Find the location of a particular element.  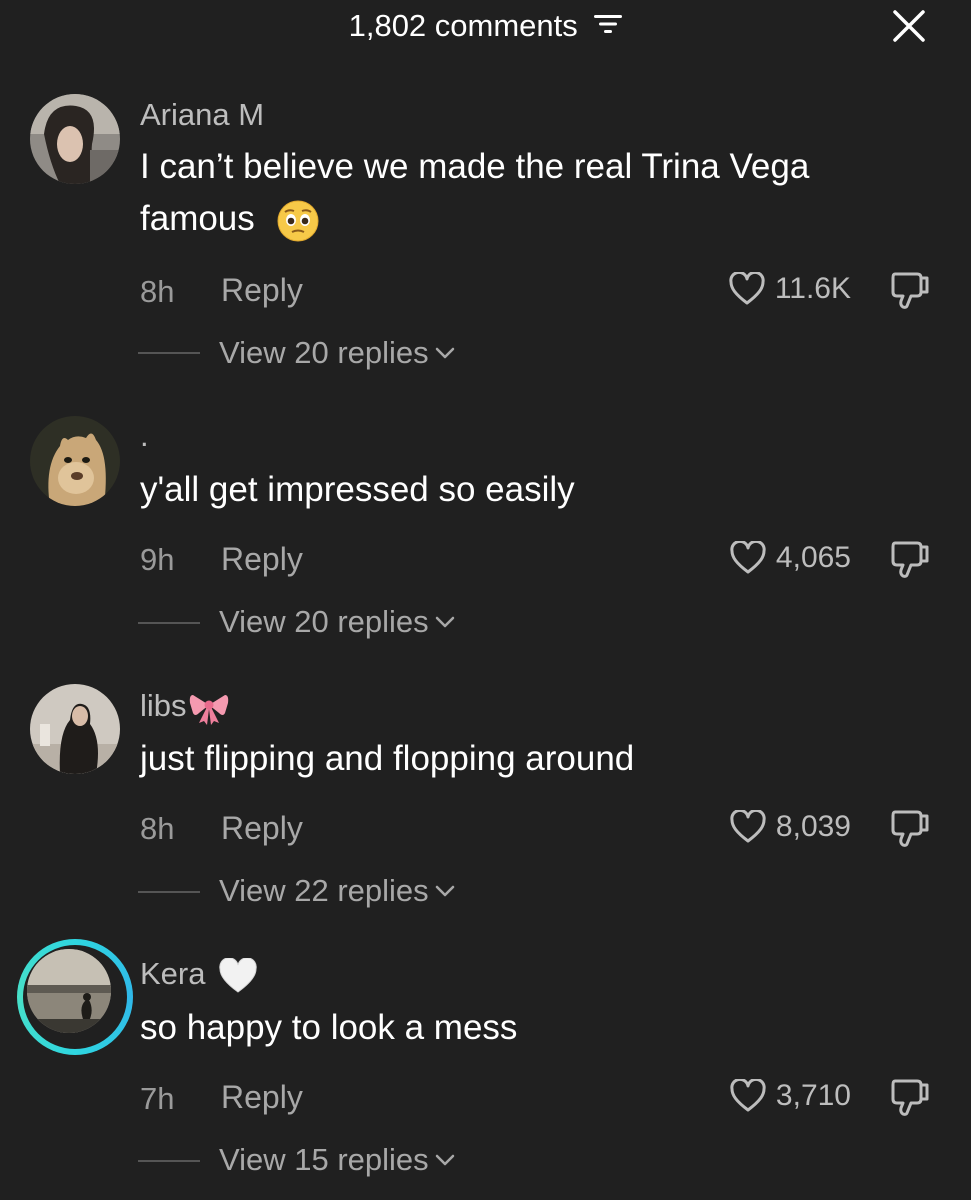

username: libs is located at coordinates (184, 706).